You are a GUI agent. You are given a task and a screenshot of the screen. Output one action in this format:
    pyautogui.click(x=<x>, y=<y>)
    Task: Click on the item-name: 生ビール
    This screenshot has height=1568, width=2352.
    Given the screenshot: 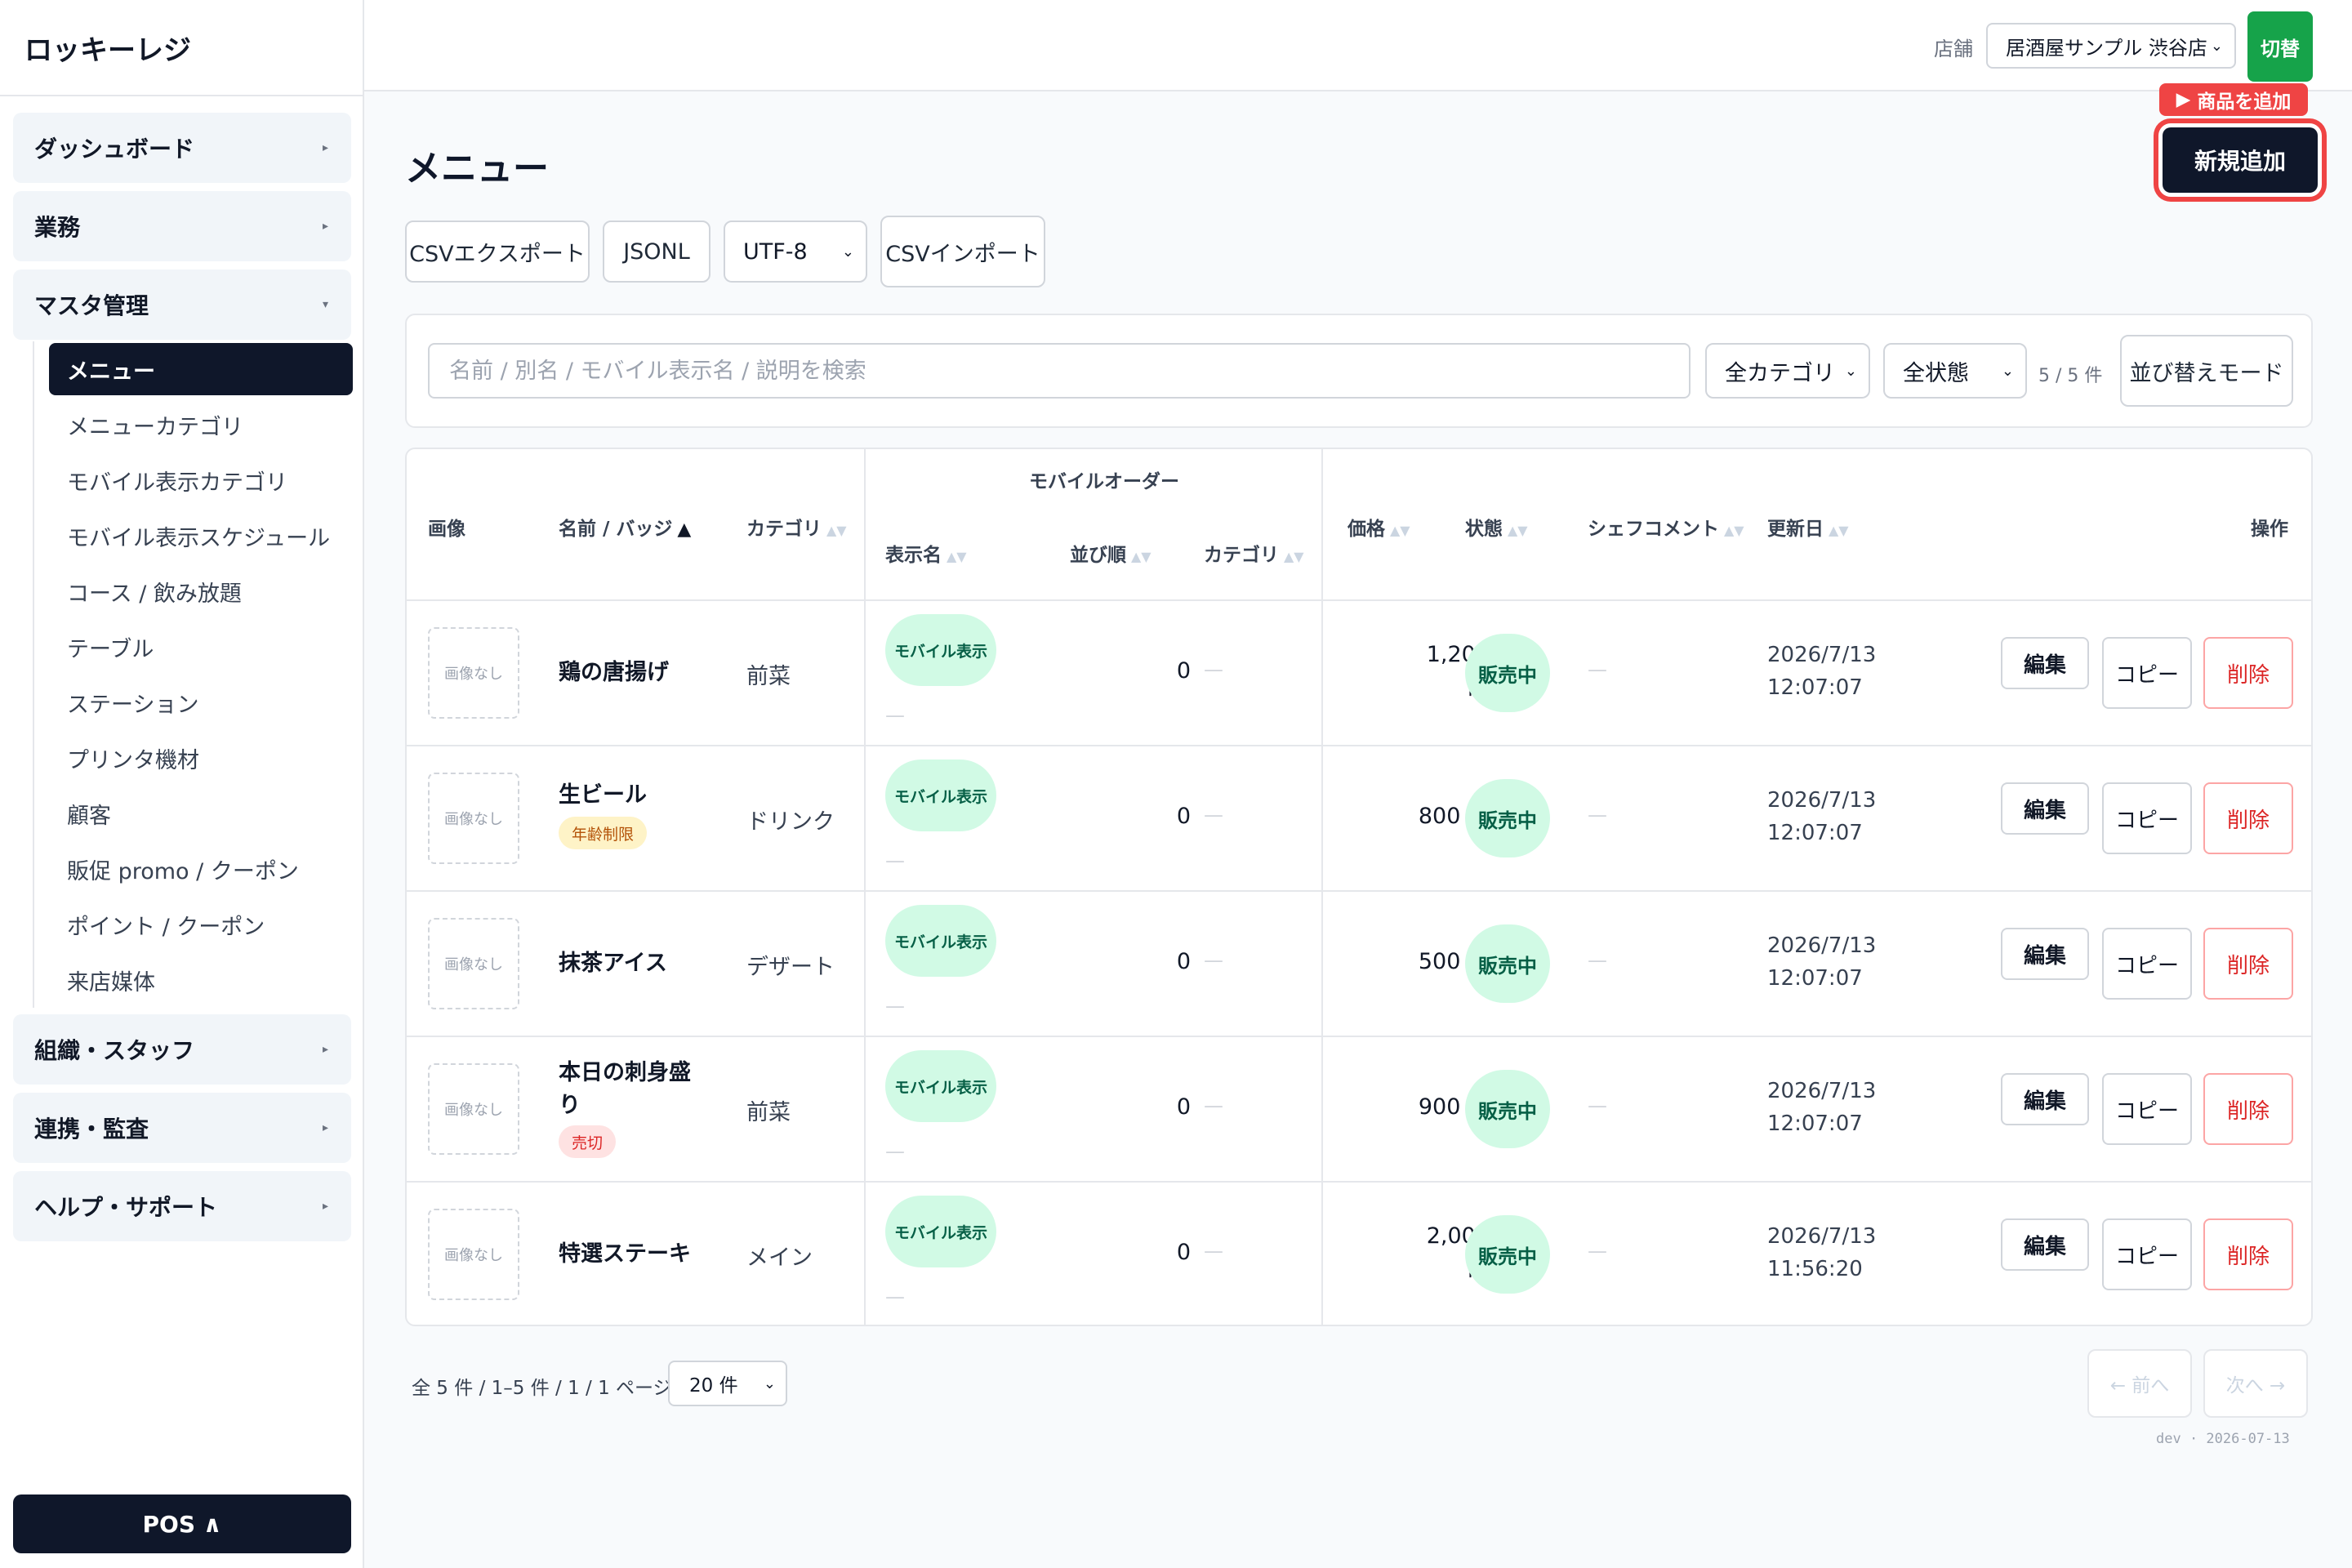 What is the action you would take?
    pyautogui.click(x=603, y=795)
    